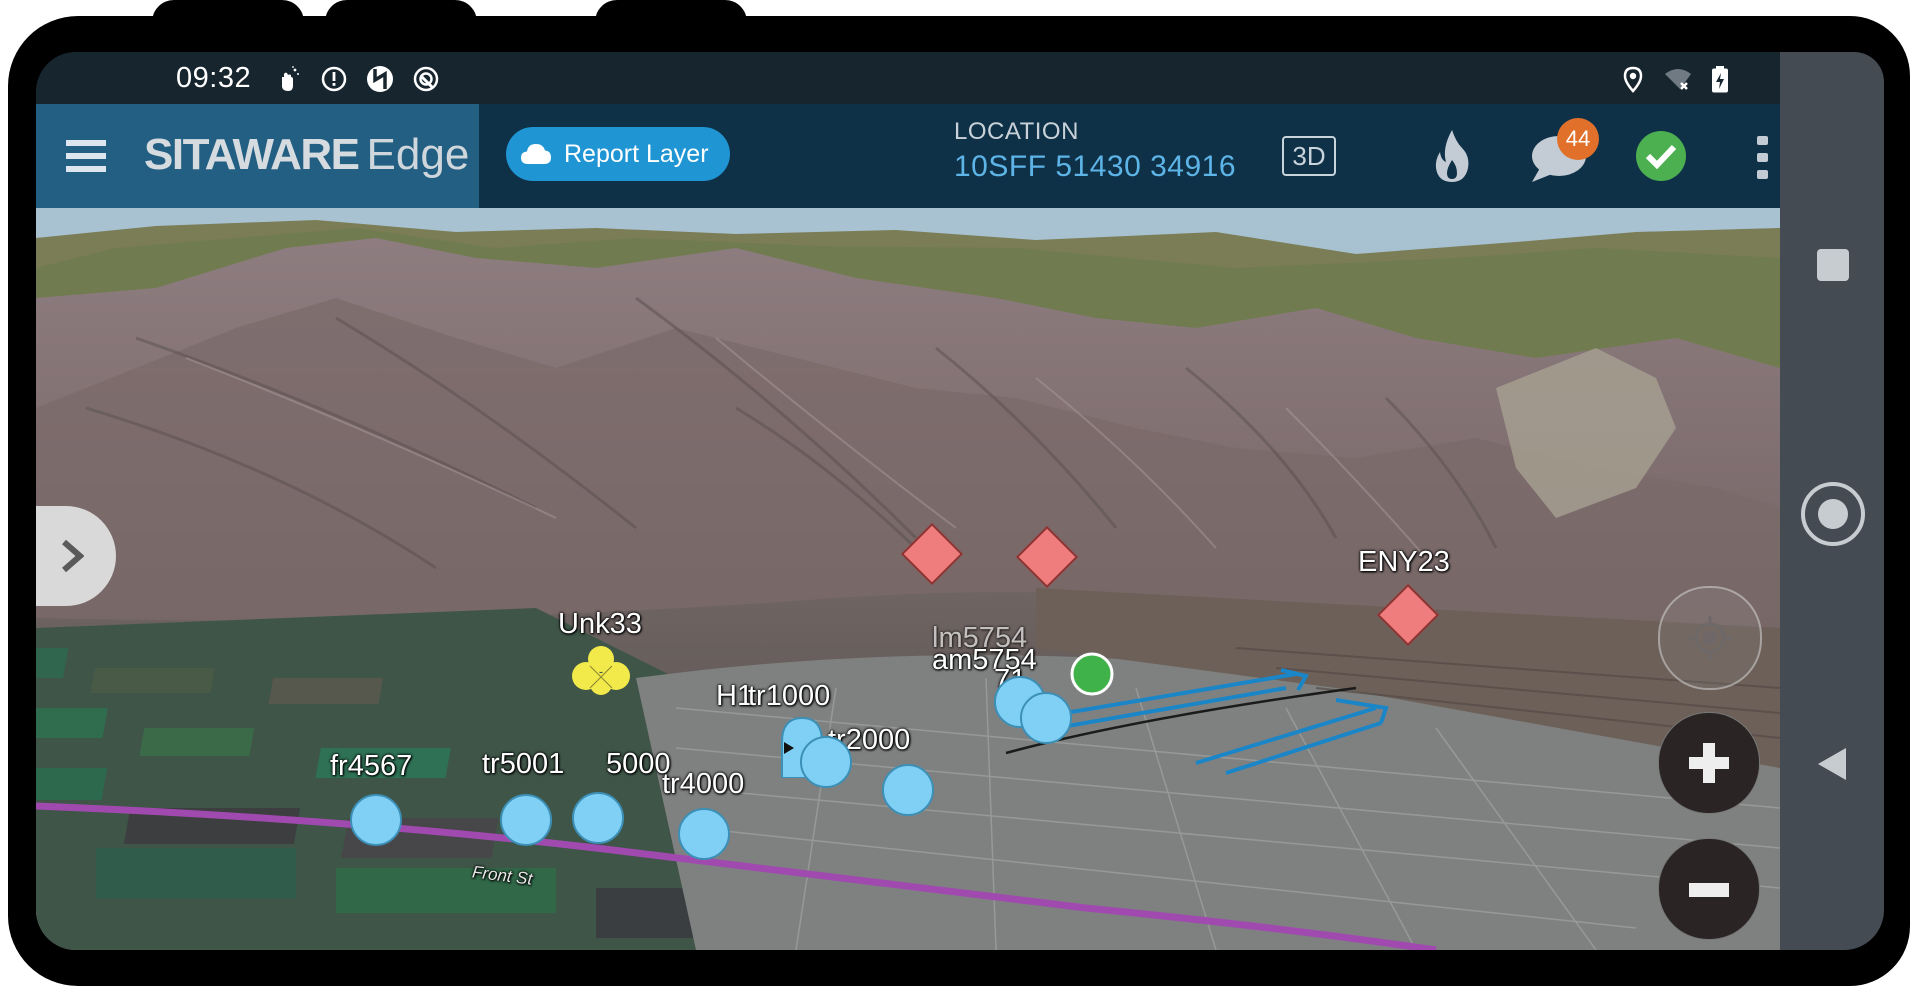 The width and height of the screenshot is (1920, 992). What do you see at coordinates (334, 79) in the screenshot?
I see `alert-circle-icon` at bounding box center [334, 79].